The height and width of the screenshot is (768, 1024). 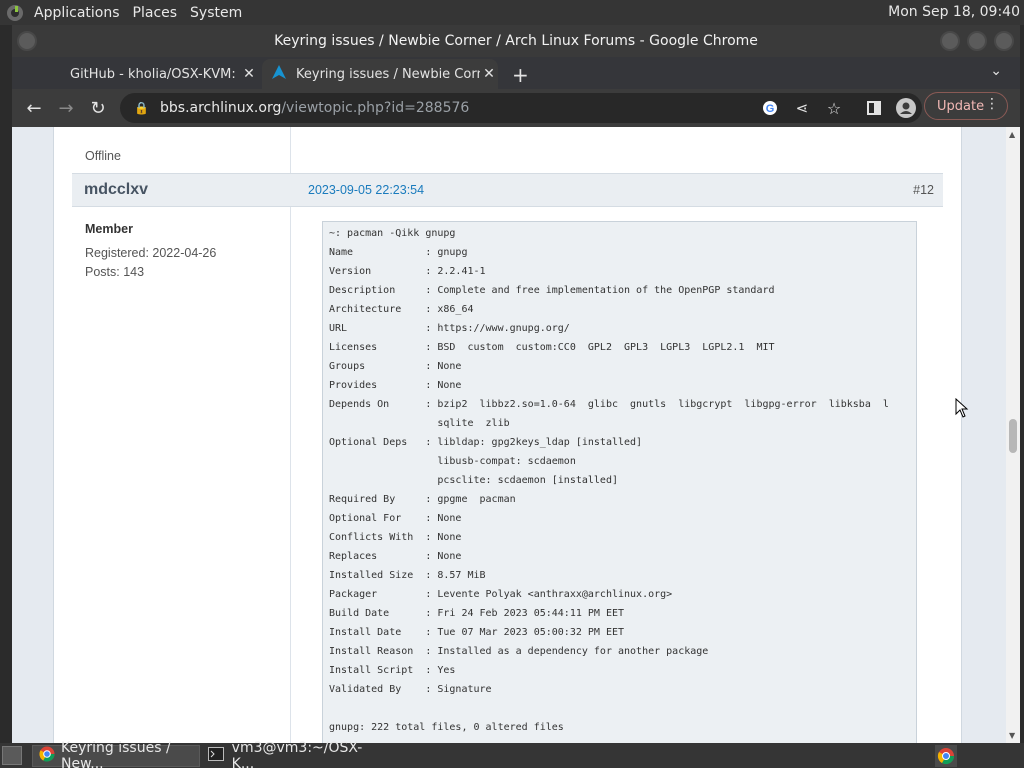 What do you see at coordinates (395, 537) in the screenshot?
I see `code-line: Conflicts With : None` at bounding box center [395, 537].